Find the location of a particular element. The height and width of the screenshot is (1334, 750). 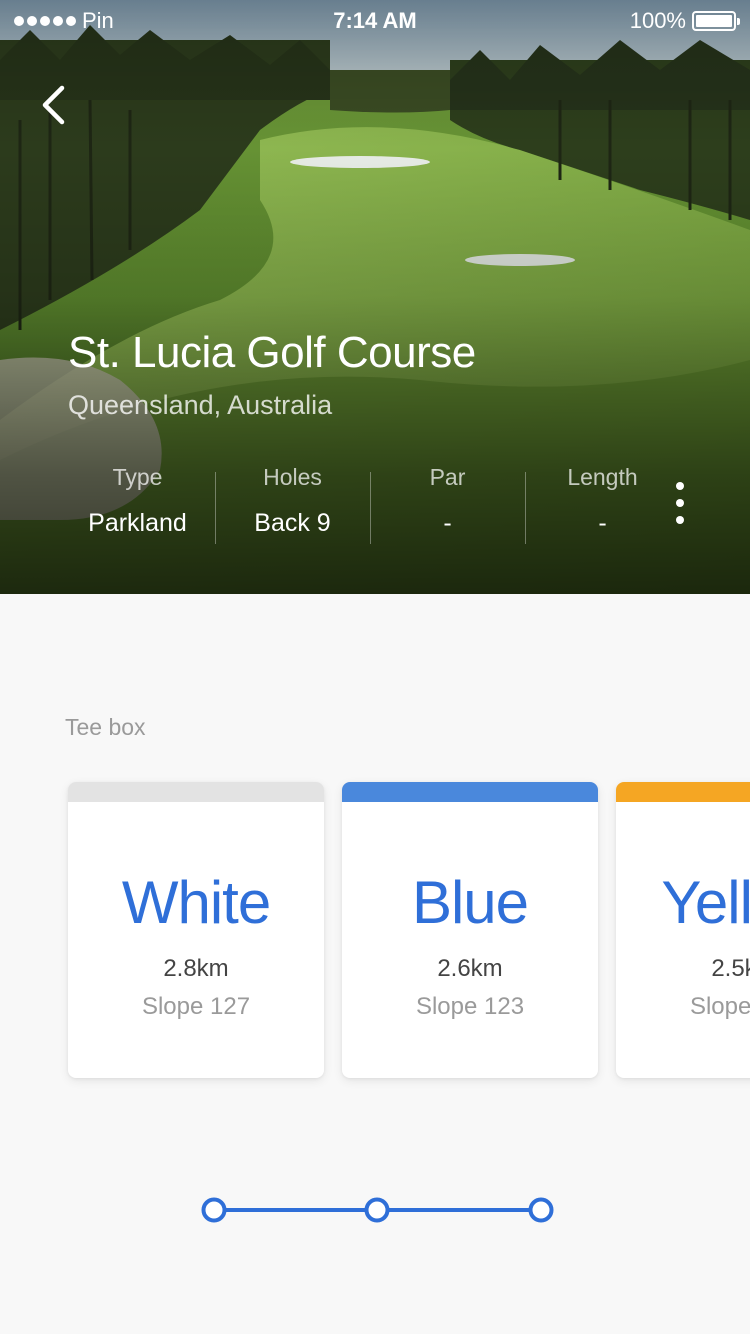

status-bar: Pin 7:14 AM 100% is located at coordinates (375, 20).